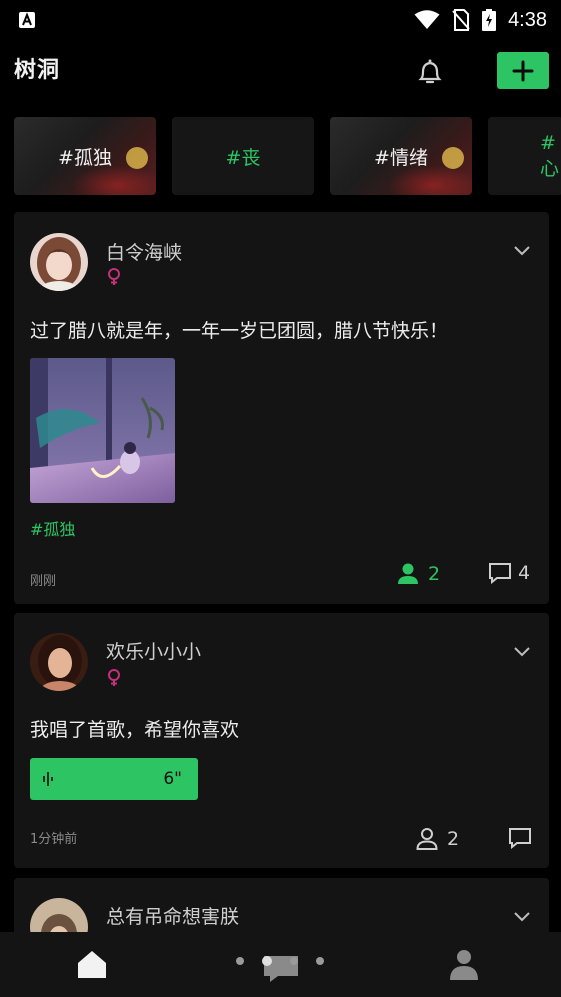  What do you see at coordinates (27, 20) in the screenshot?
I see `notification-a-icon` at bounding box center [27, 20].